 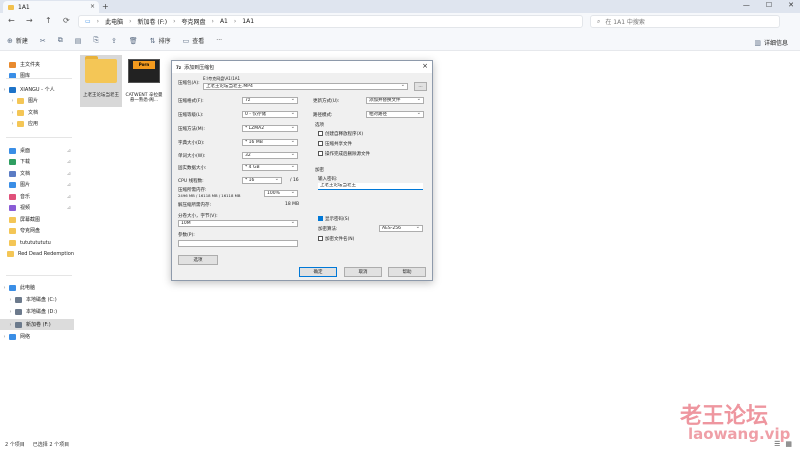 What do you see at coordinates (37, 100) in the screenshot?
I see `sidebar-item: › 图片` at bounding box center [37, 100].